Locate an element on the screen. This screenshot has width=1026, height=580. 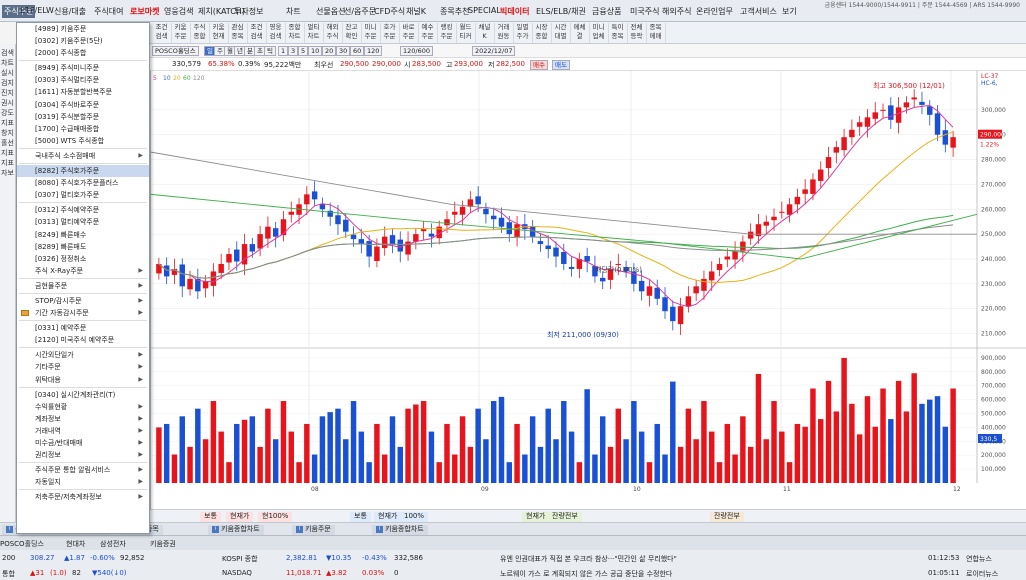
dropdown-item-10: [5000] WTS 주식종합 is located at coordinates (83, 141).